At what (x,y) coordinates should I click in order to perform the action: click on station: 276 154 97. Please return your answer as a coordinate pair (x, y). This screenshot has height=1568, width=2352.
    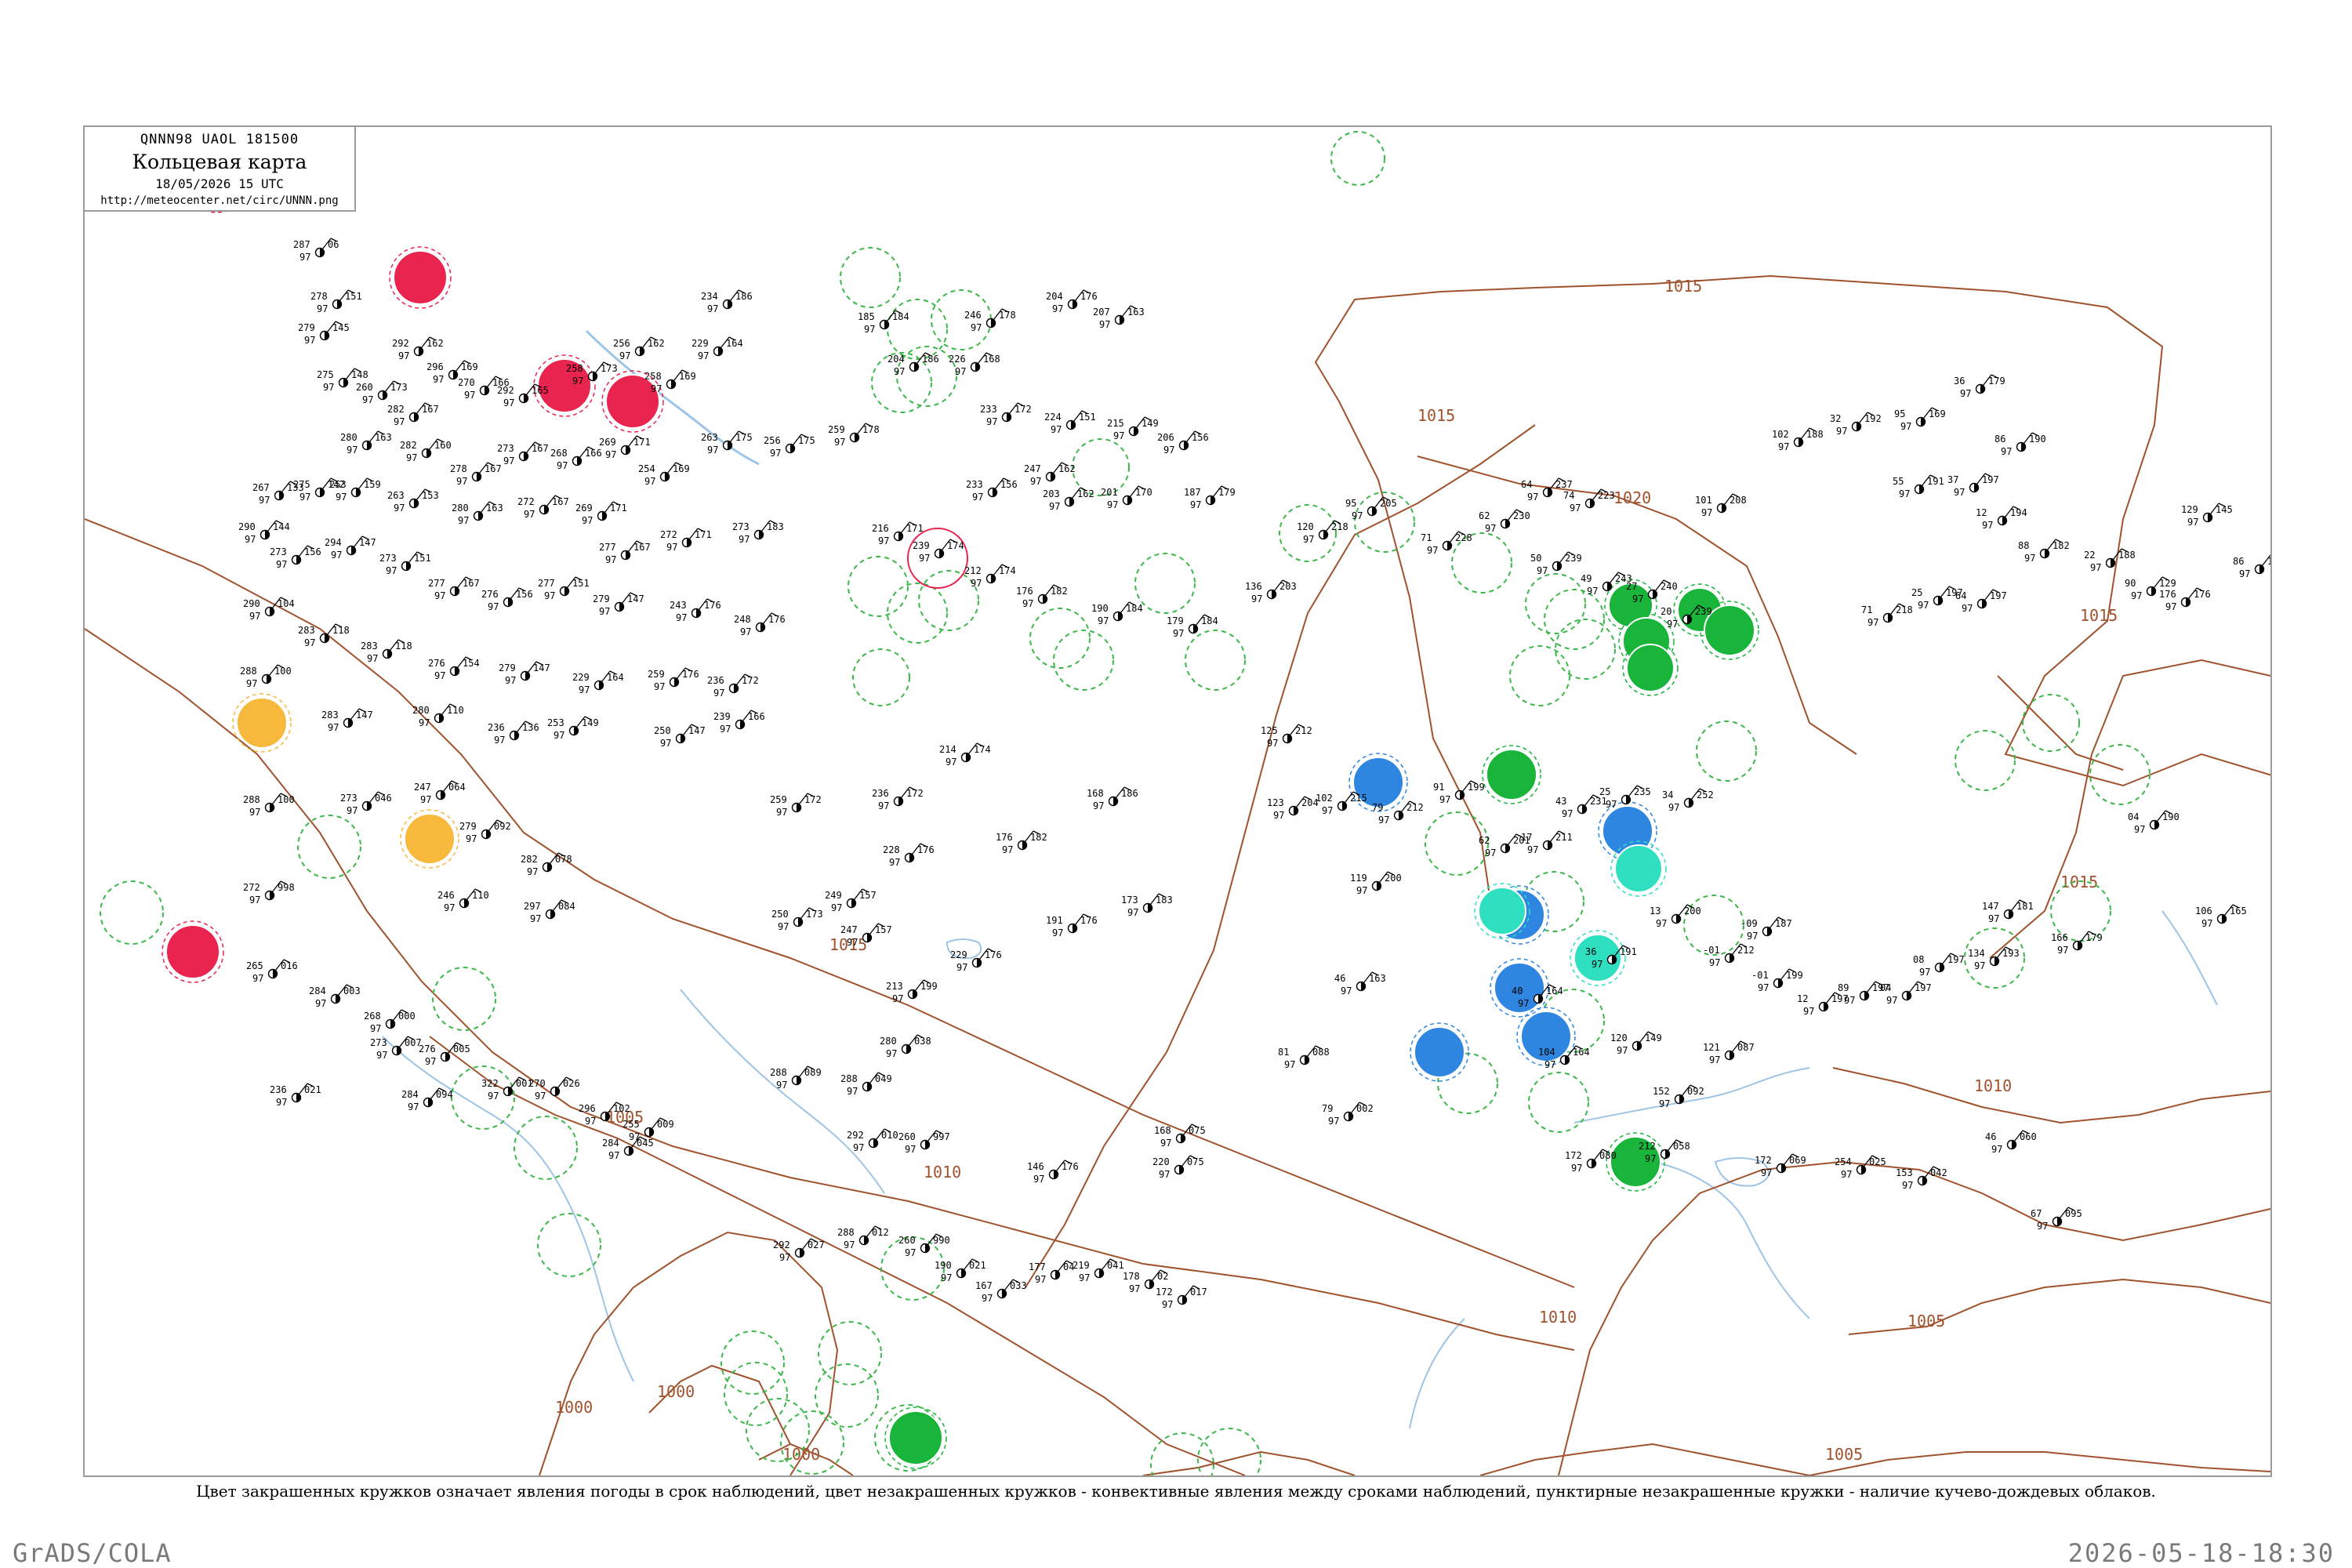
    Looking at the image, I should click on (454, 668).